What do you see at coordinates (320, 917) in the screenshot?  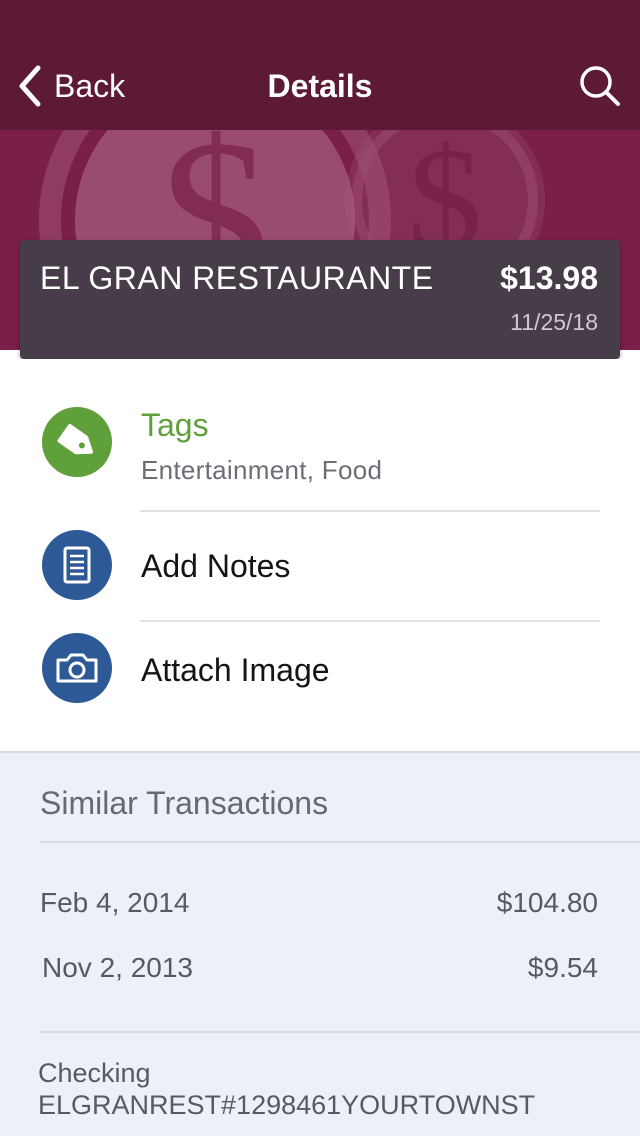 I see `similar-transaction-row: Feb 4, 2014 $104.80` at bounding box center [320, 917].